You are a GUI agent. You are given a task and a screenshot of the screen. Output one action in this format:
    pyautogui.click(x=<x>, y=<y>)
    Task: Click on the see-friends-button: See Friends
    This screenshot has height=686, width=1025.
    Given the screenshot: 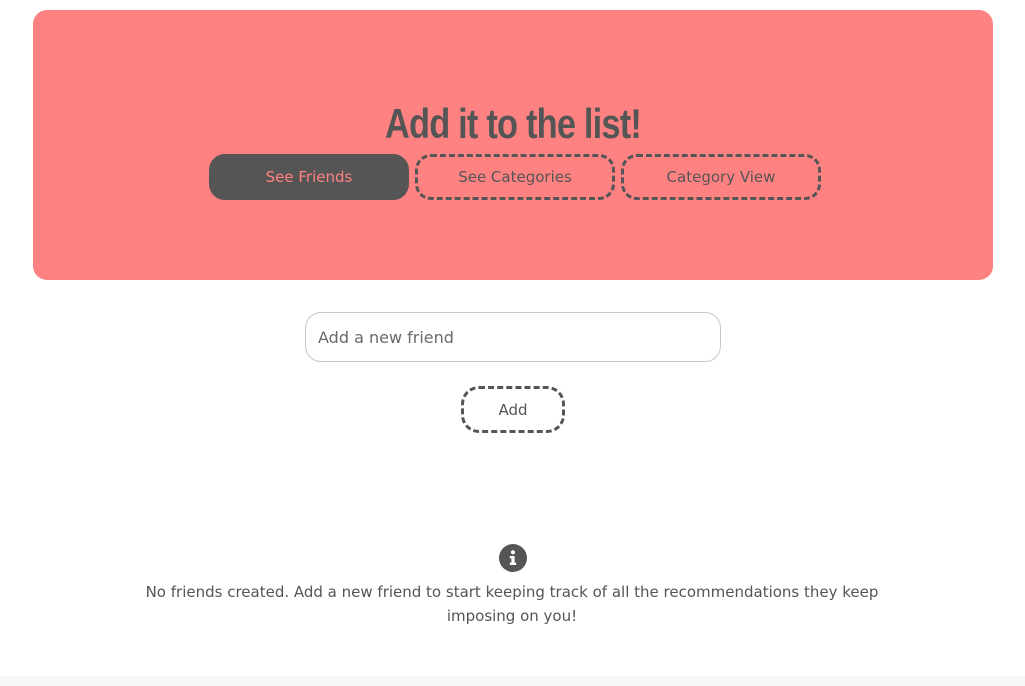 What is the action you would take?
    pyautogui.click(x=309, y=177)
    